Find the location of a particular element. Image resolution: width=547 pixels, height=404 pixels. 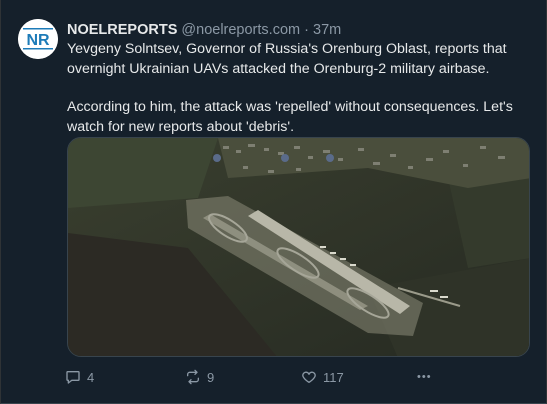

avatar-text: NR is located at coordinates (38, 40).